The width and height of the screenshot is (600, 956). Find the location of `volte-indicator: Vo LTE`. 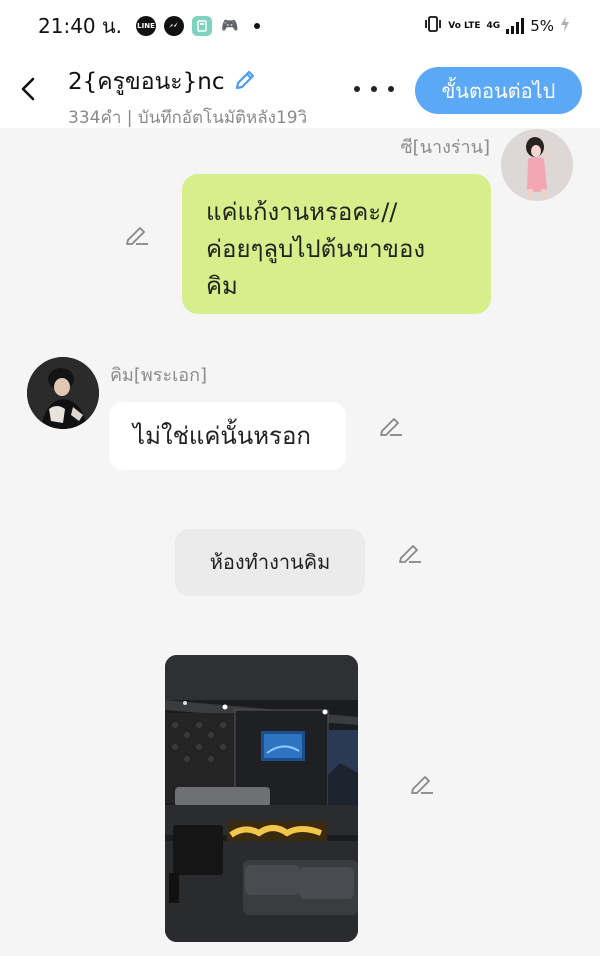

volte-indicator: Vo LTE is located at coordinates (464, 25).